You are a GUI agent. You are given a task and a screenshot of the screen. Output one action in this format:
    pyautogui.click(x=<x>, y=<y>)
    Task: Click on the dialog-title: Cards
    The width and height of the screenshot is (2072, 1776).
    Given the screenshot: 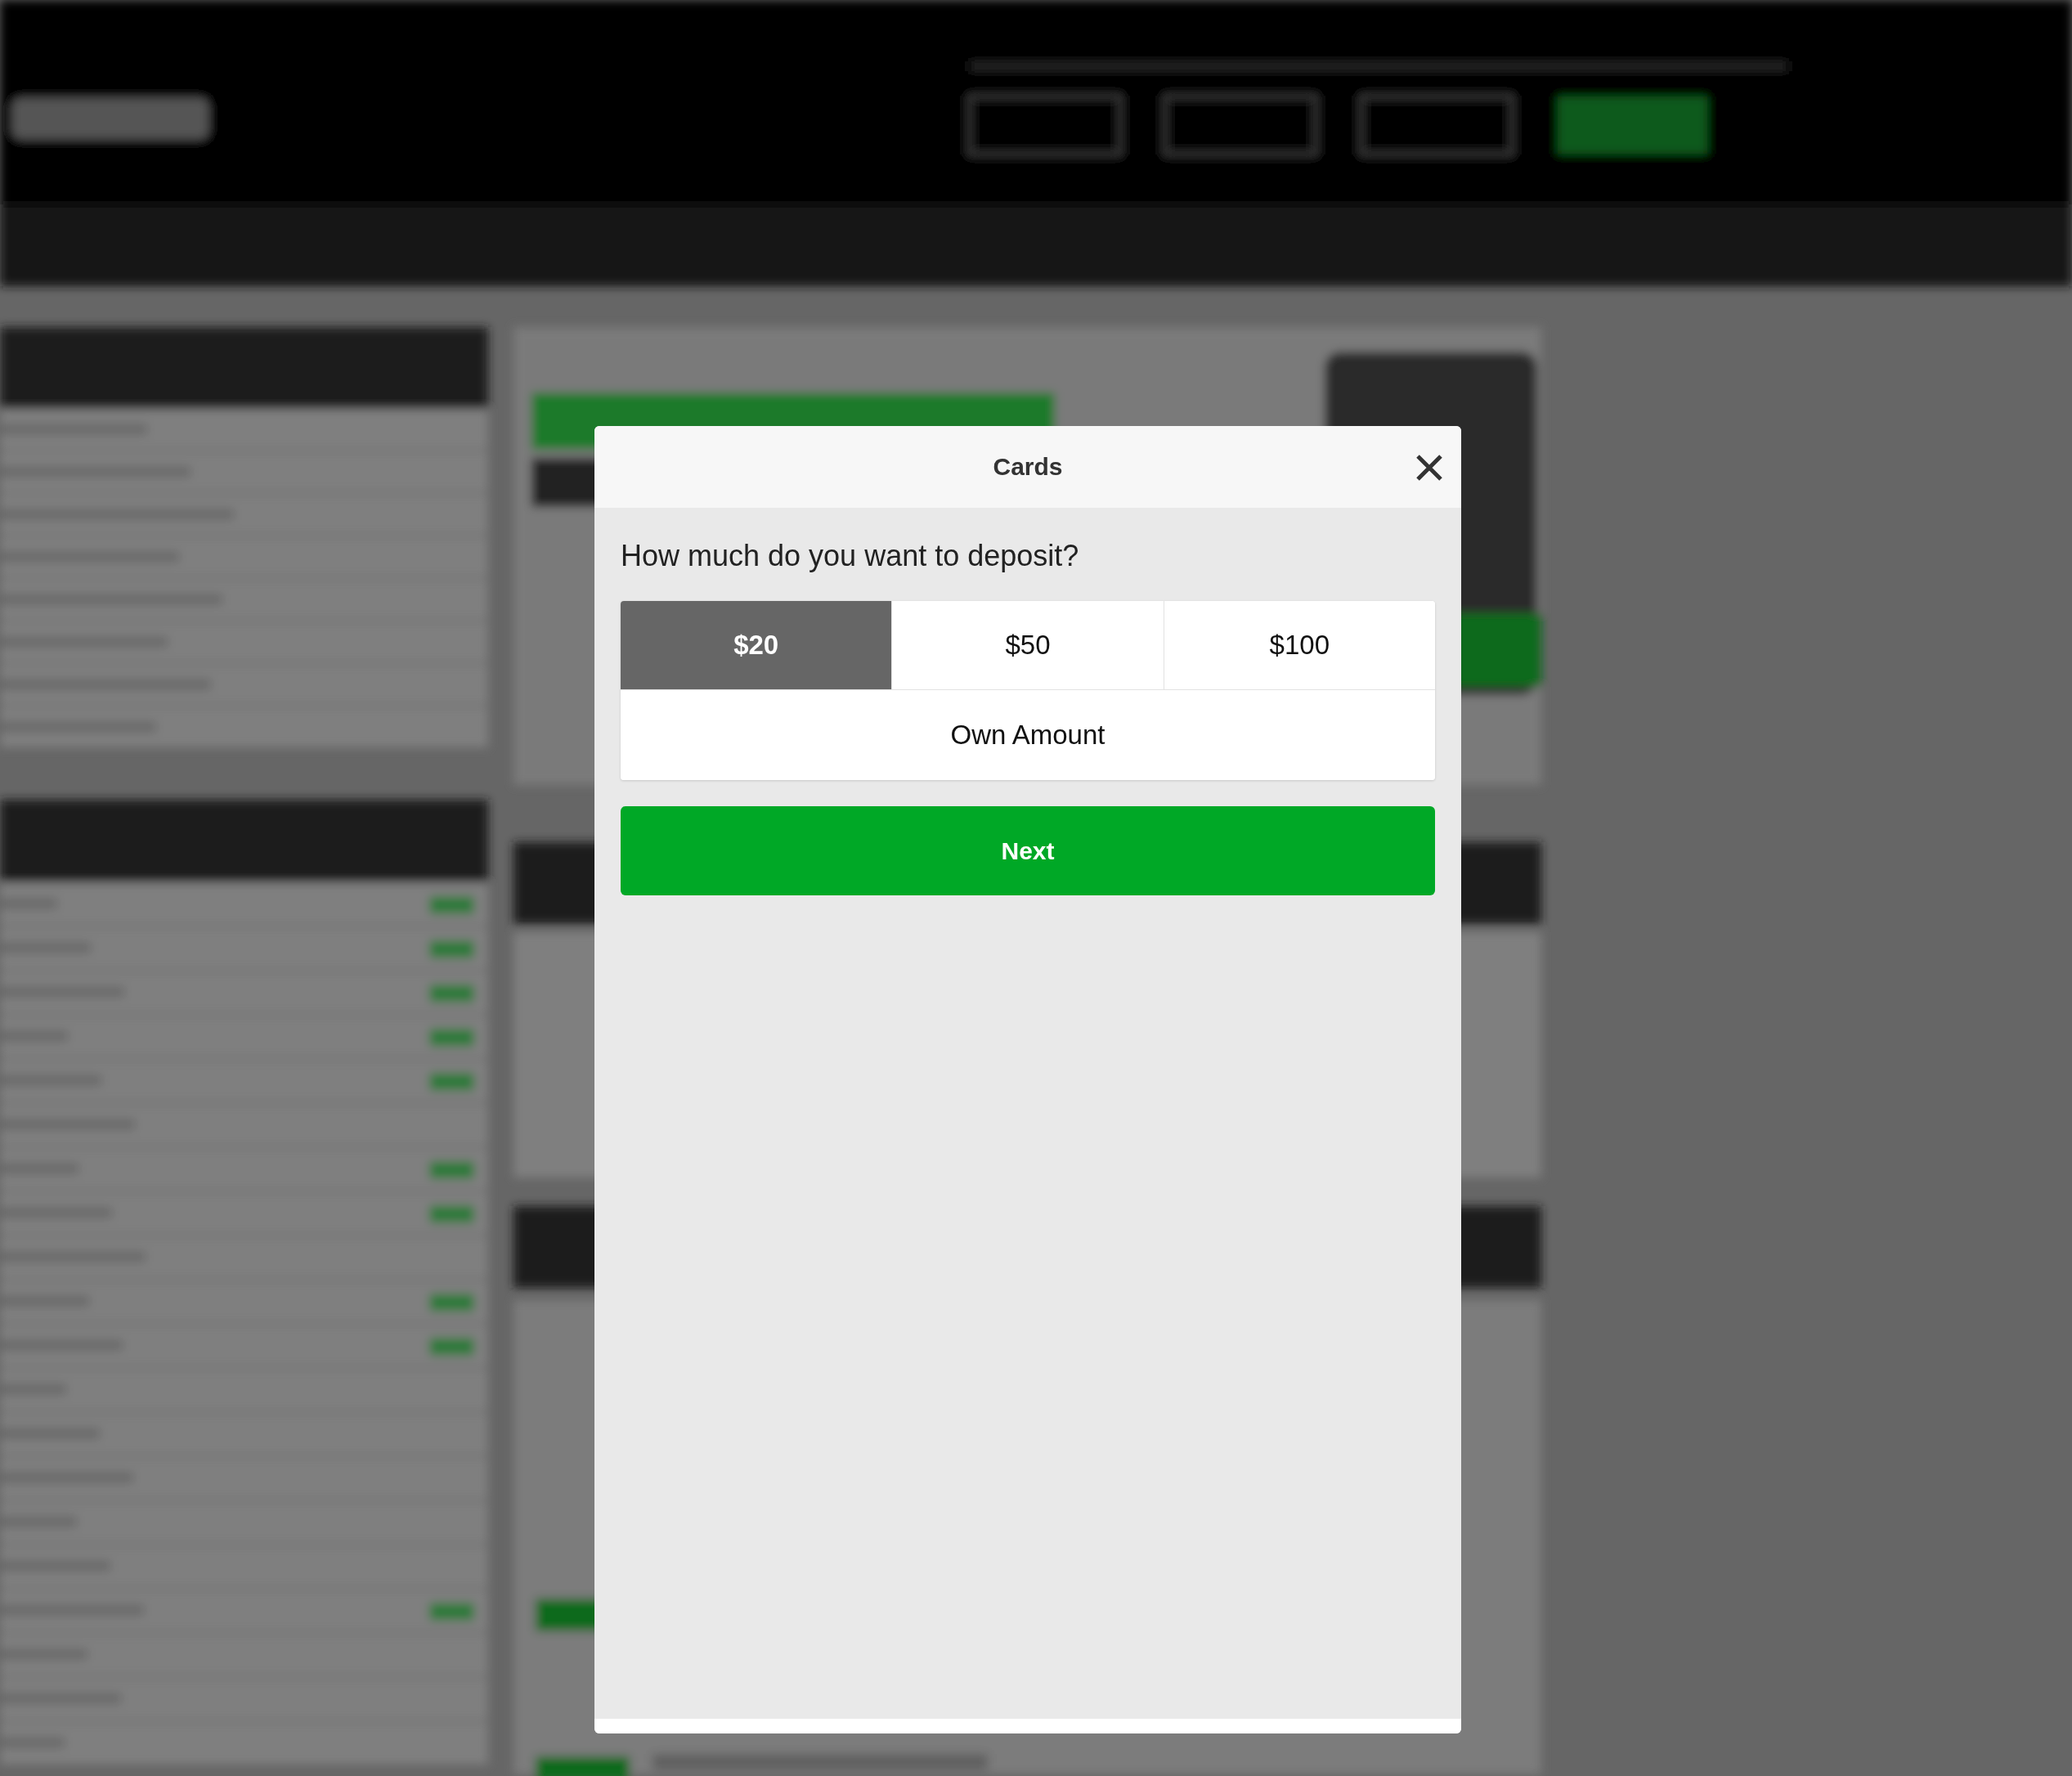 What is the action you would take?
    pyautogui.click(x=1028, y=467)
    